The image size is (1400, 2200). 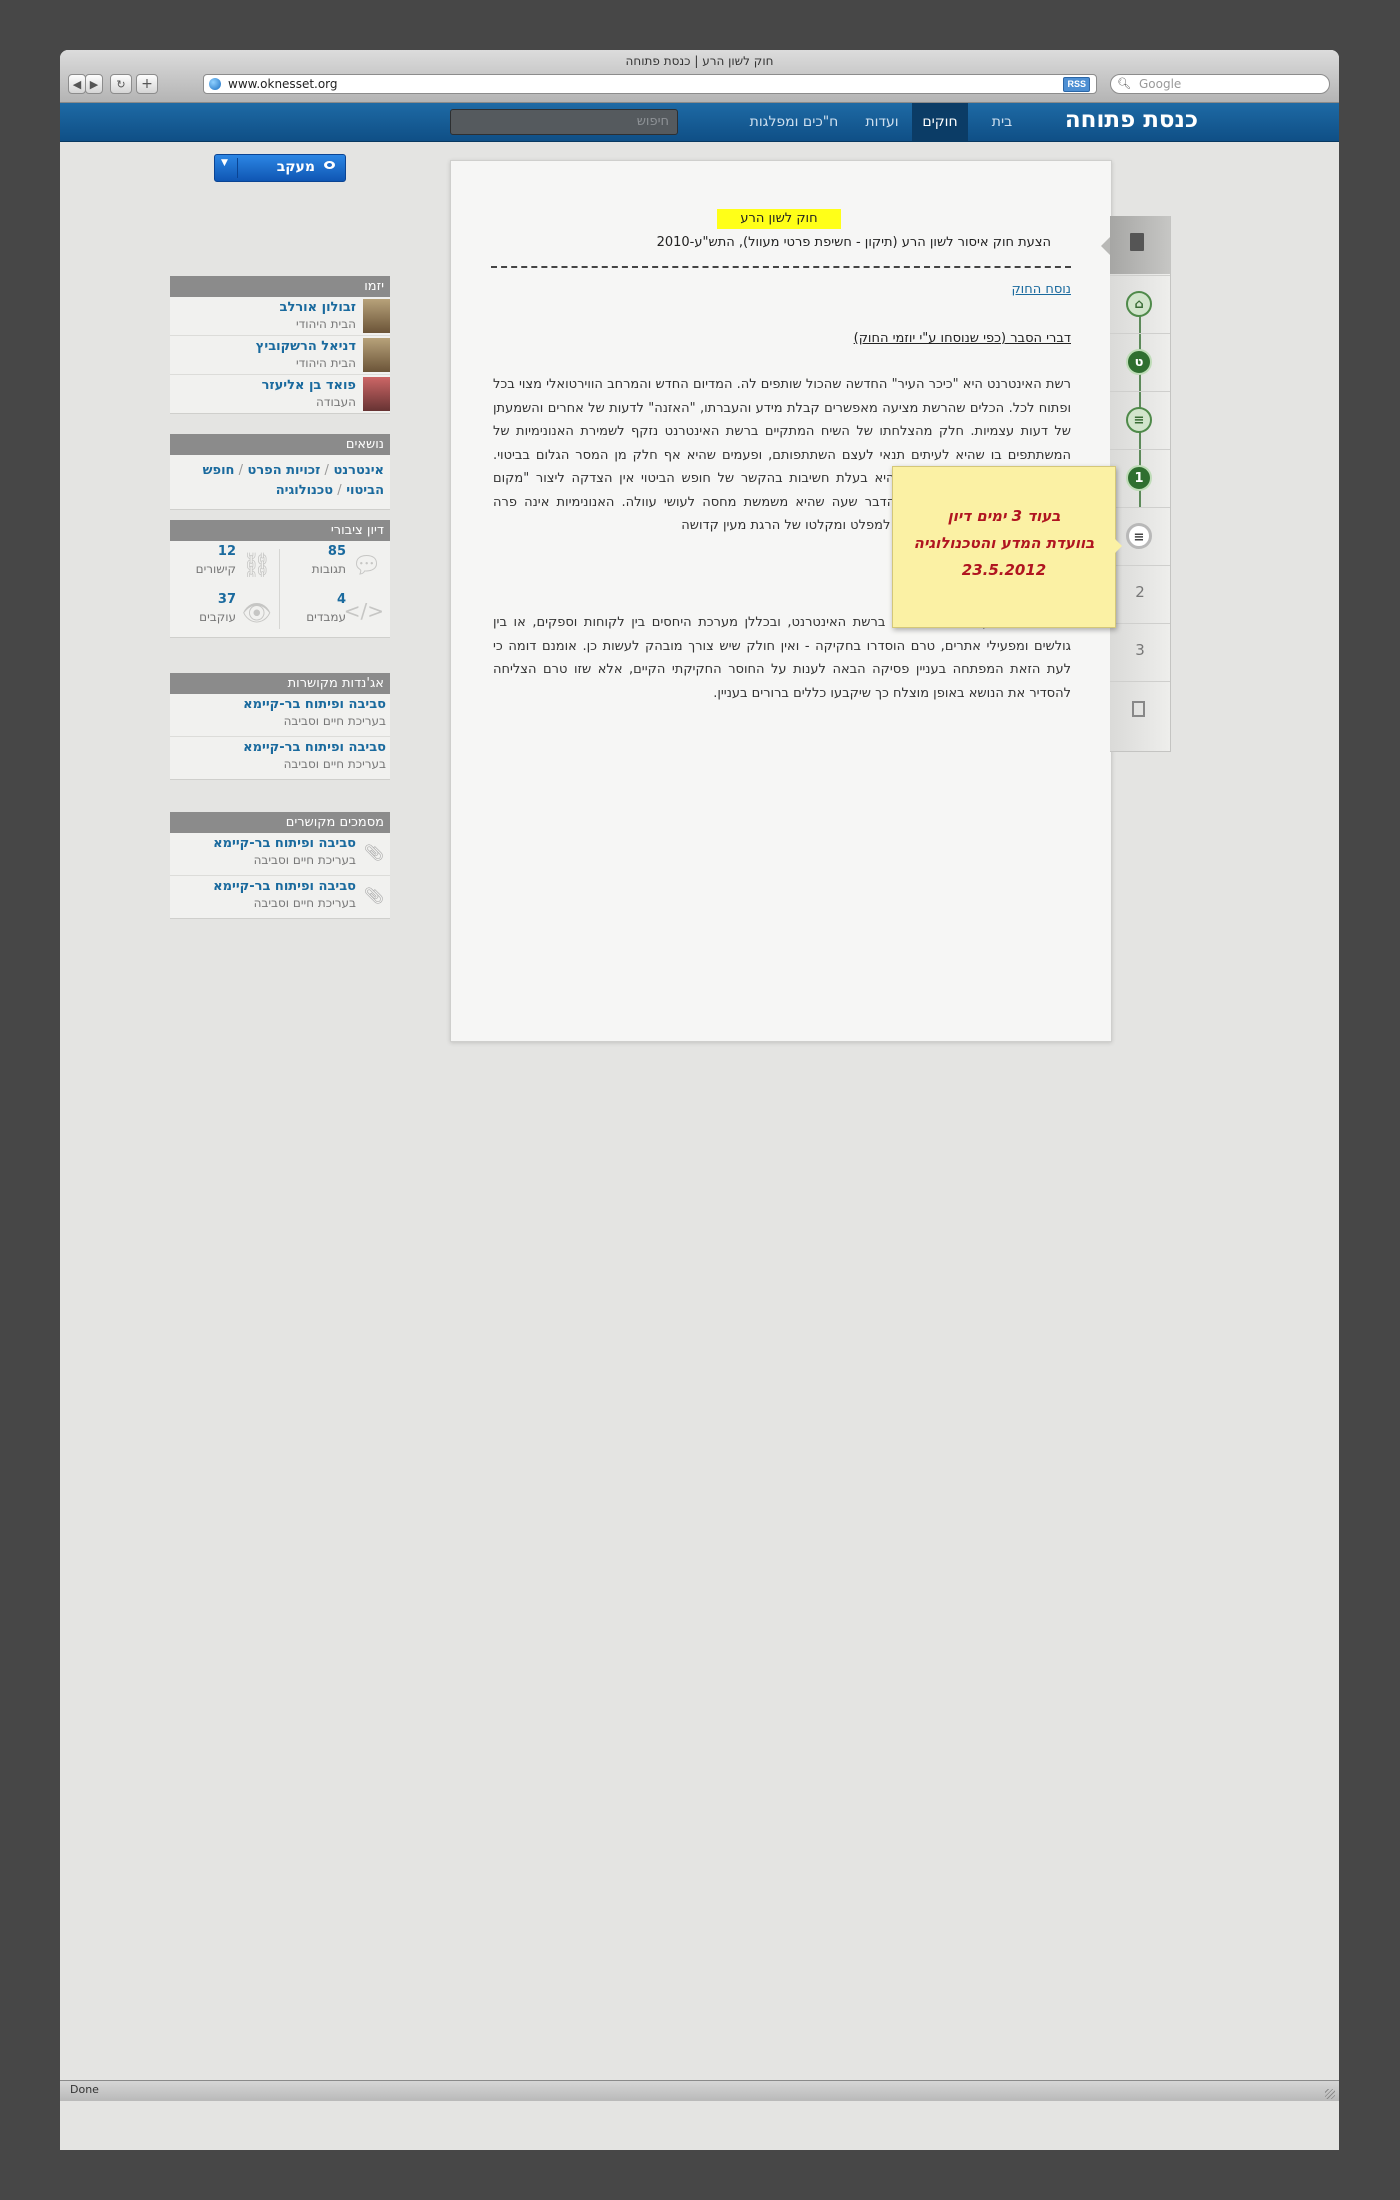 What do you see at coordinates (650, 84) in the screenshot?
I see `address-bar: www.oknesset.org RSS` at bounding box center [650, 84].